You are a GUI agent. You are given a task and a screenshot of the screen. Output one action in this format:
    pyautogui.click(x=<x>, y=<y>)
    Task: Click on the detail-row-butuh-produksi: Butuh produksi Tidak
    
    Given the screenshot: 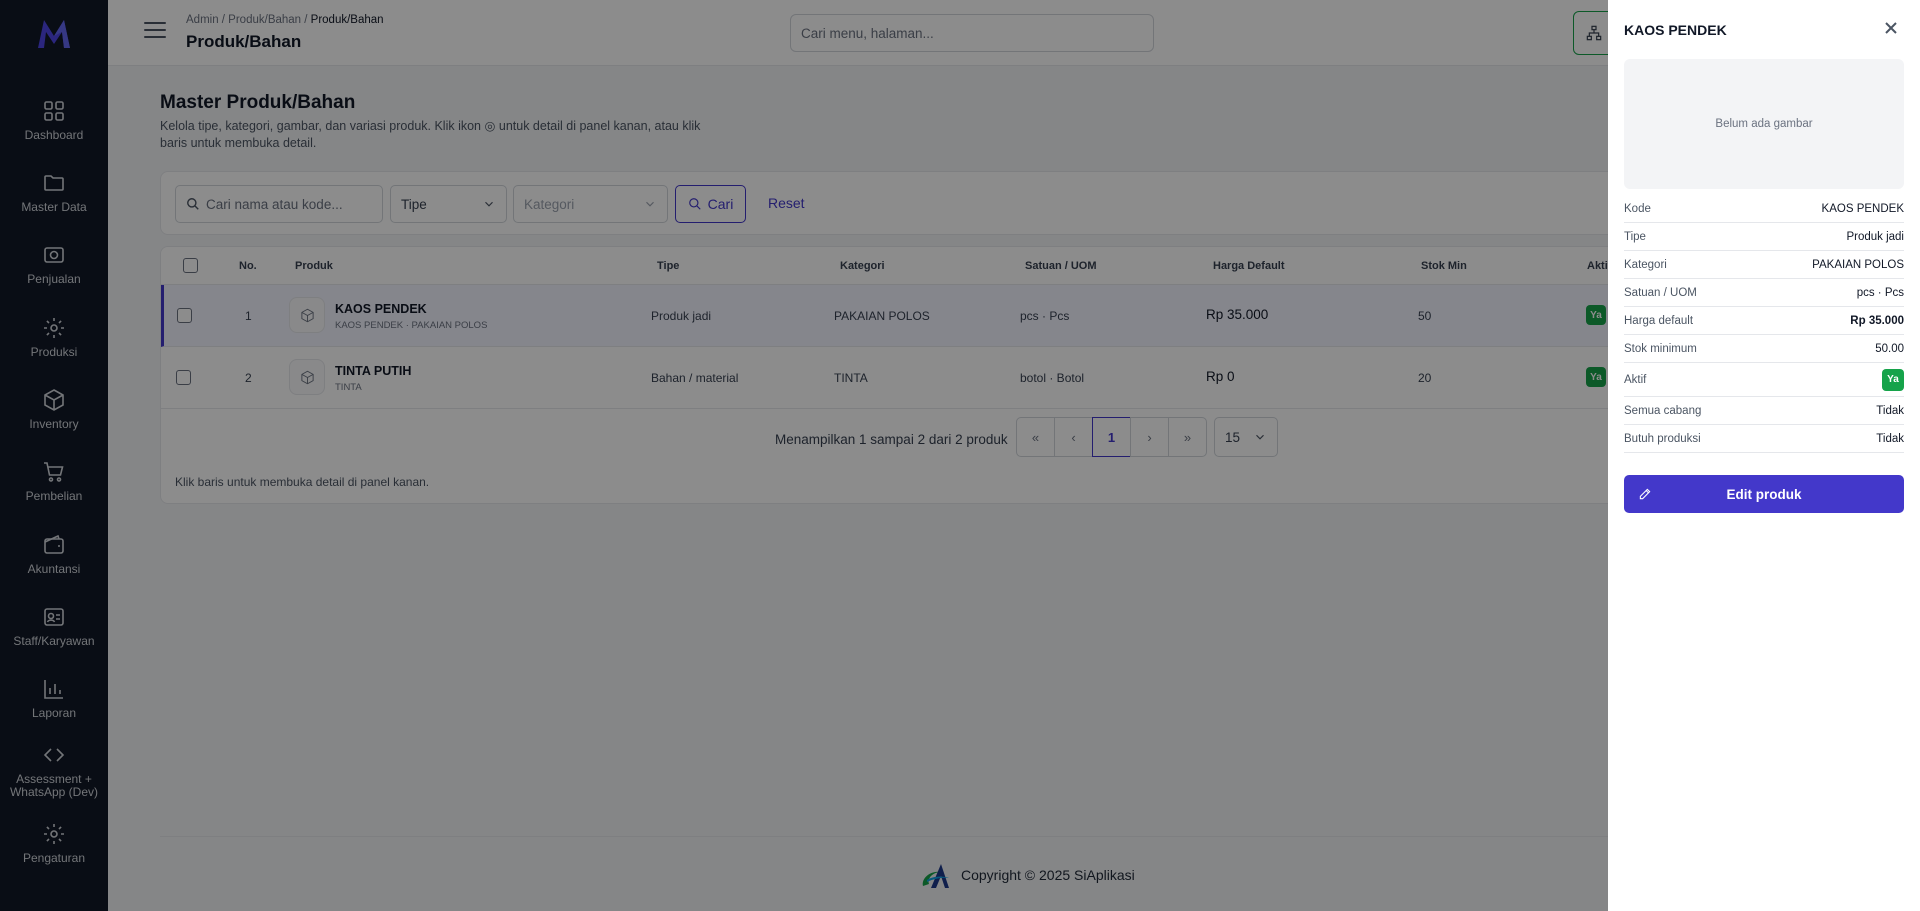 What is the action you would take?
    pyautogui.click(x=1764, y=439)
    